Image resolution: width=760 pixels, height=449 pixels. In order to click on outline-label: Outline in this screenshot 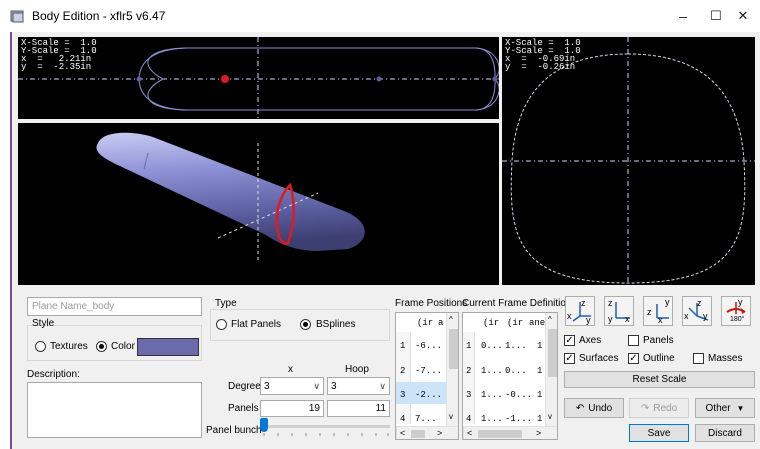, I will do `click(659, 358)`.